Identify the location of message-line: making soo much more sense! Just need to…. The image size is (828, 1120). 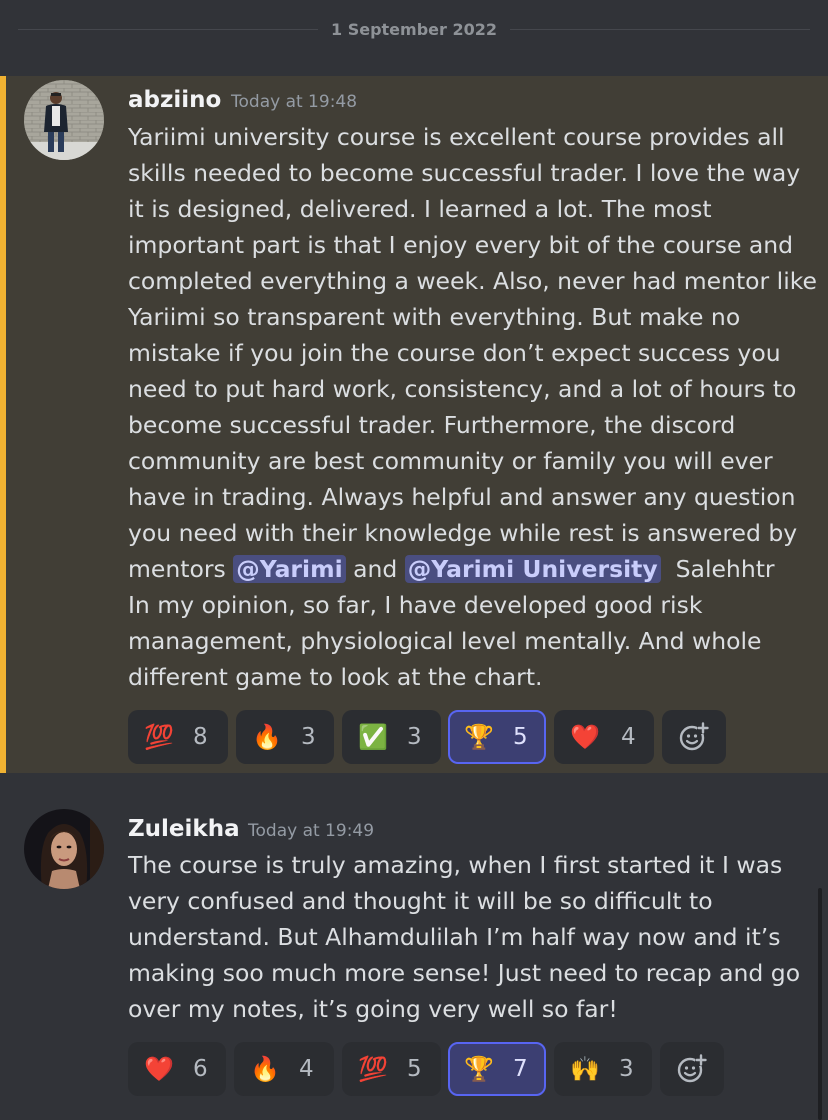
(464, 973).